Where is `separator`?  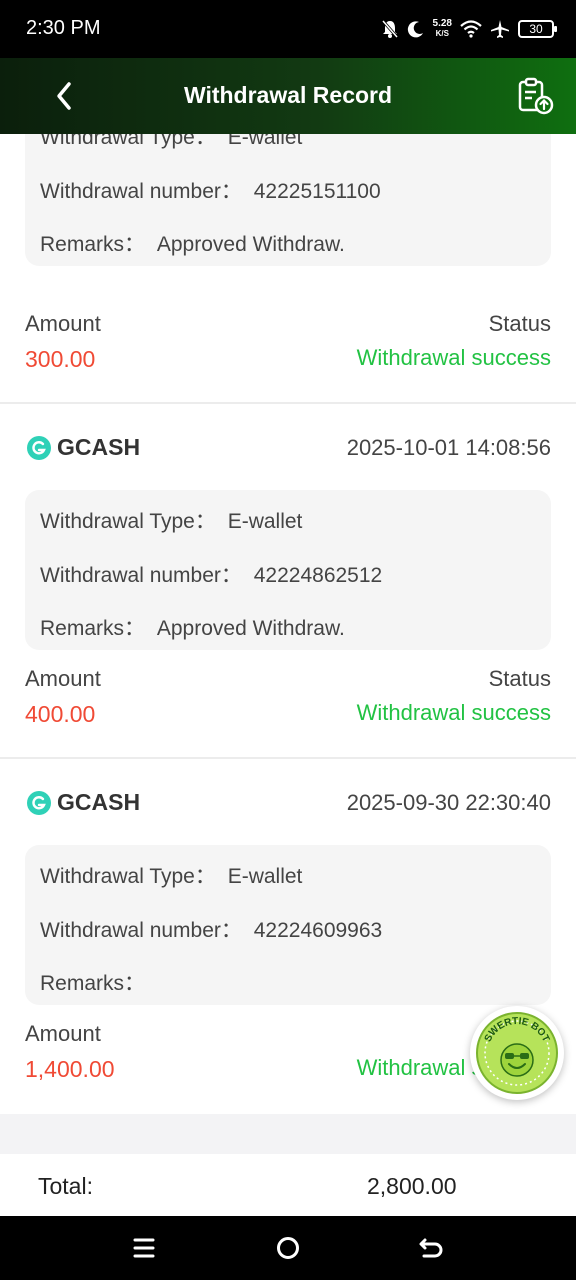 separator is located at coordinates (288, 1134).